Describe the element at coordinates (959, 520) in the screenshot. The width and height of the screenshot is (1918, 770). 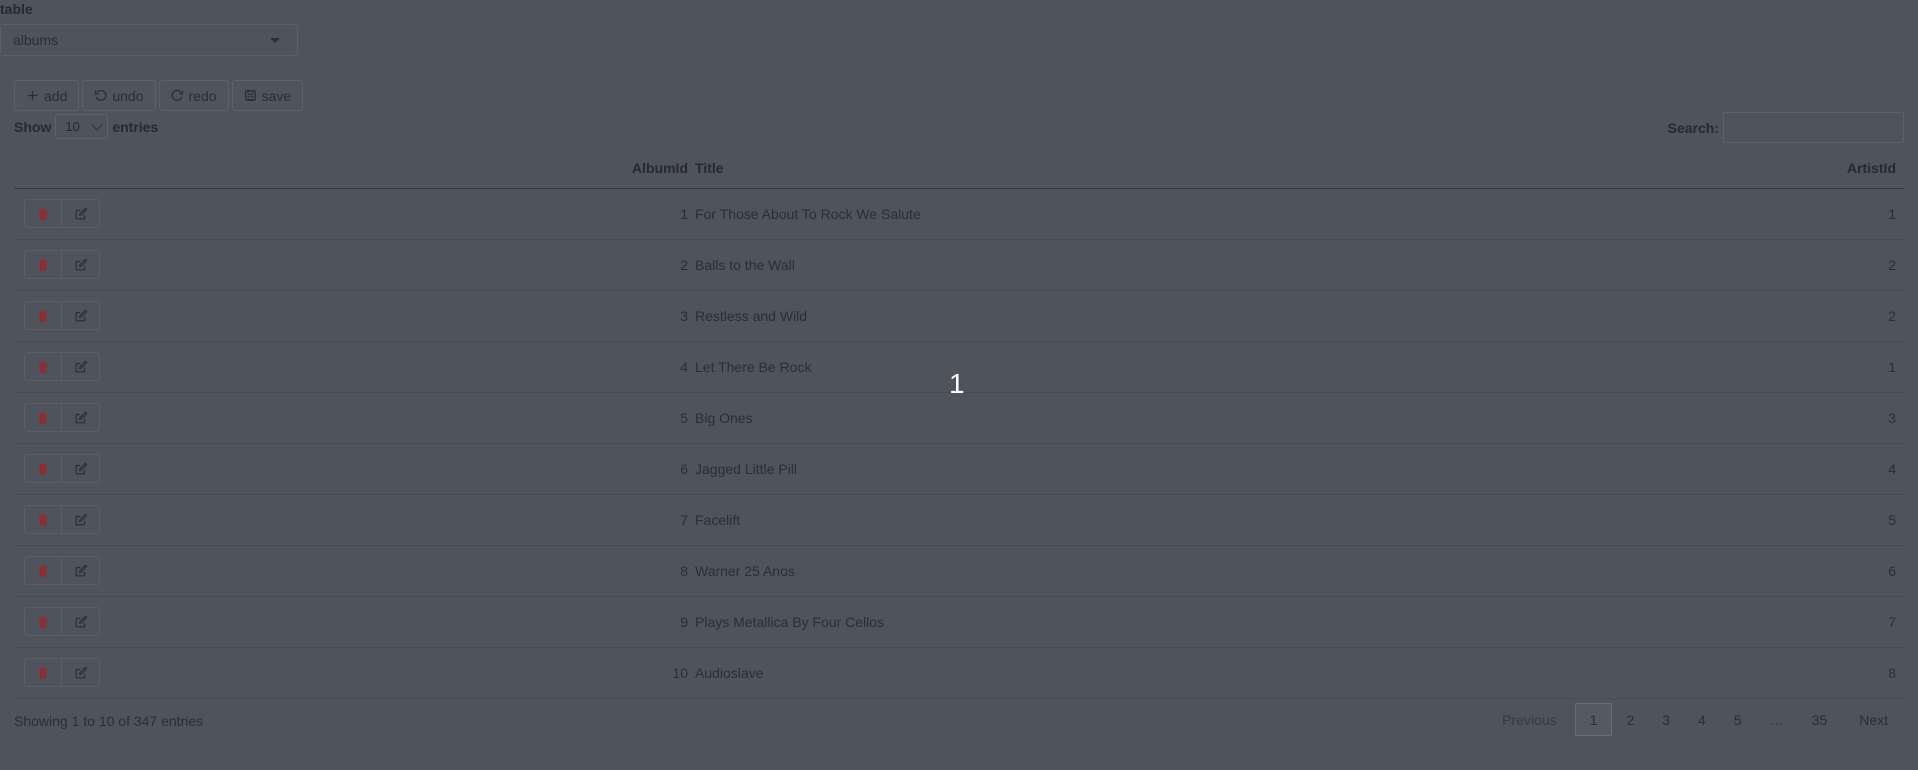
I see `table-row: 7 Facelift 5` at that location.